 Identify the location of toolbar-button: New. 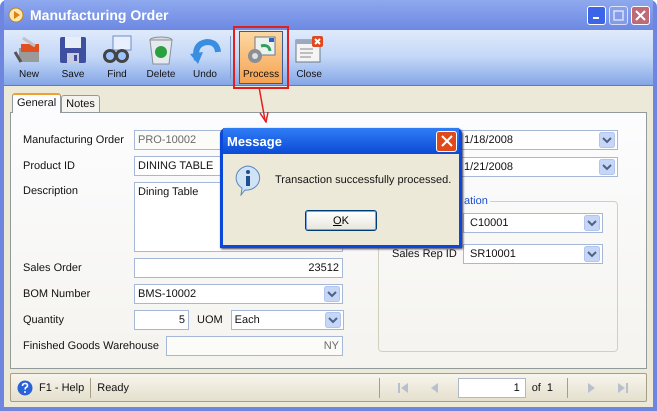
(29, 57).